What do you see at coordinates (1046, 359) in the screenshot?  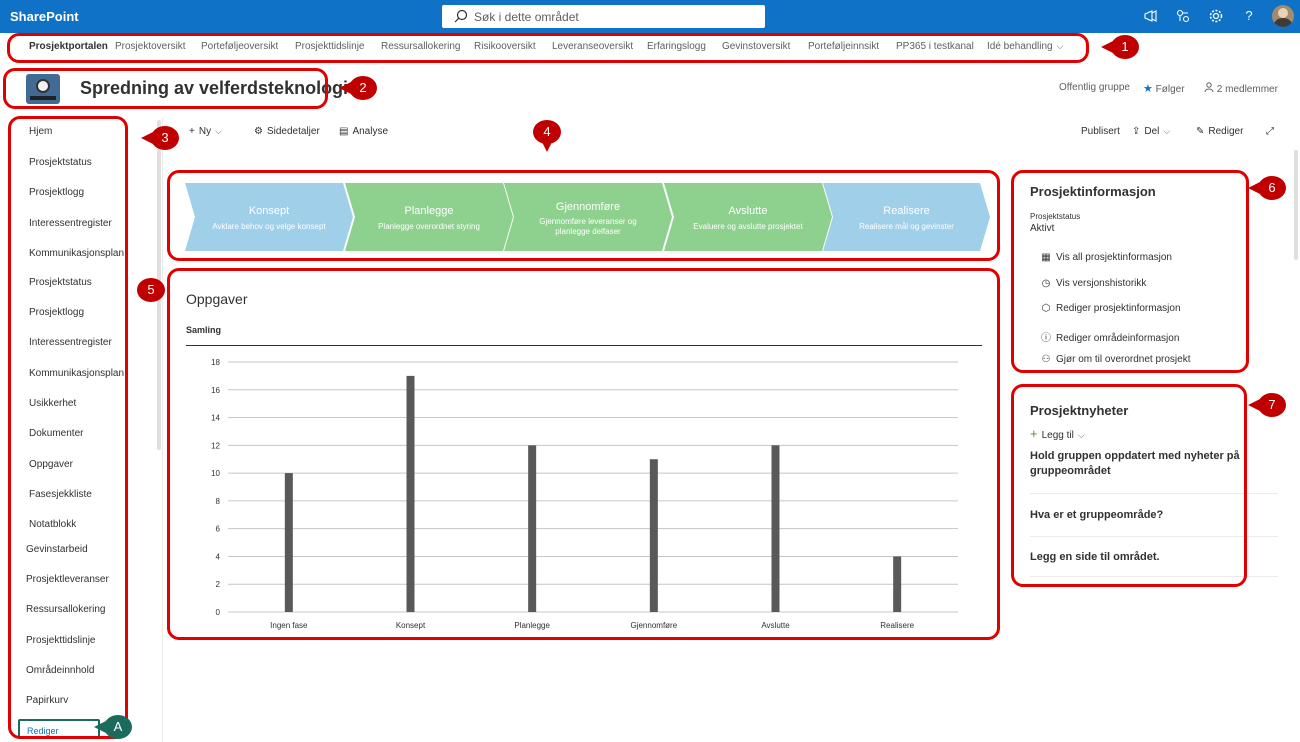 I see `hierarchy-icon: ⚇` at bounding box center [1046, 359].